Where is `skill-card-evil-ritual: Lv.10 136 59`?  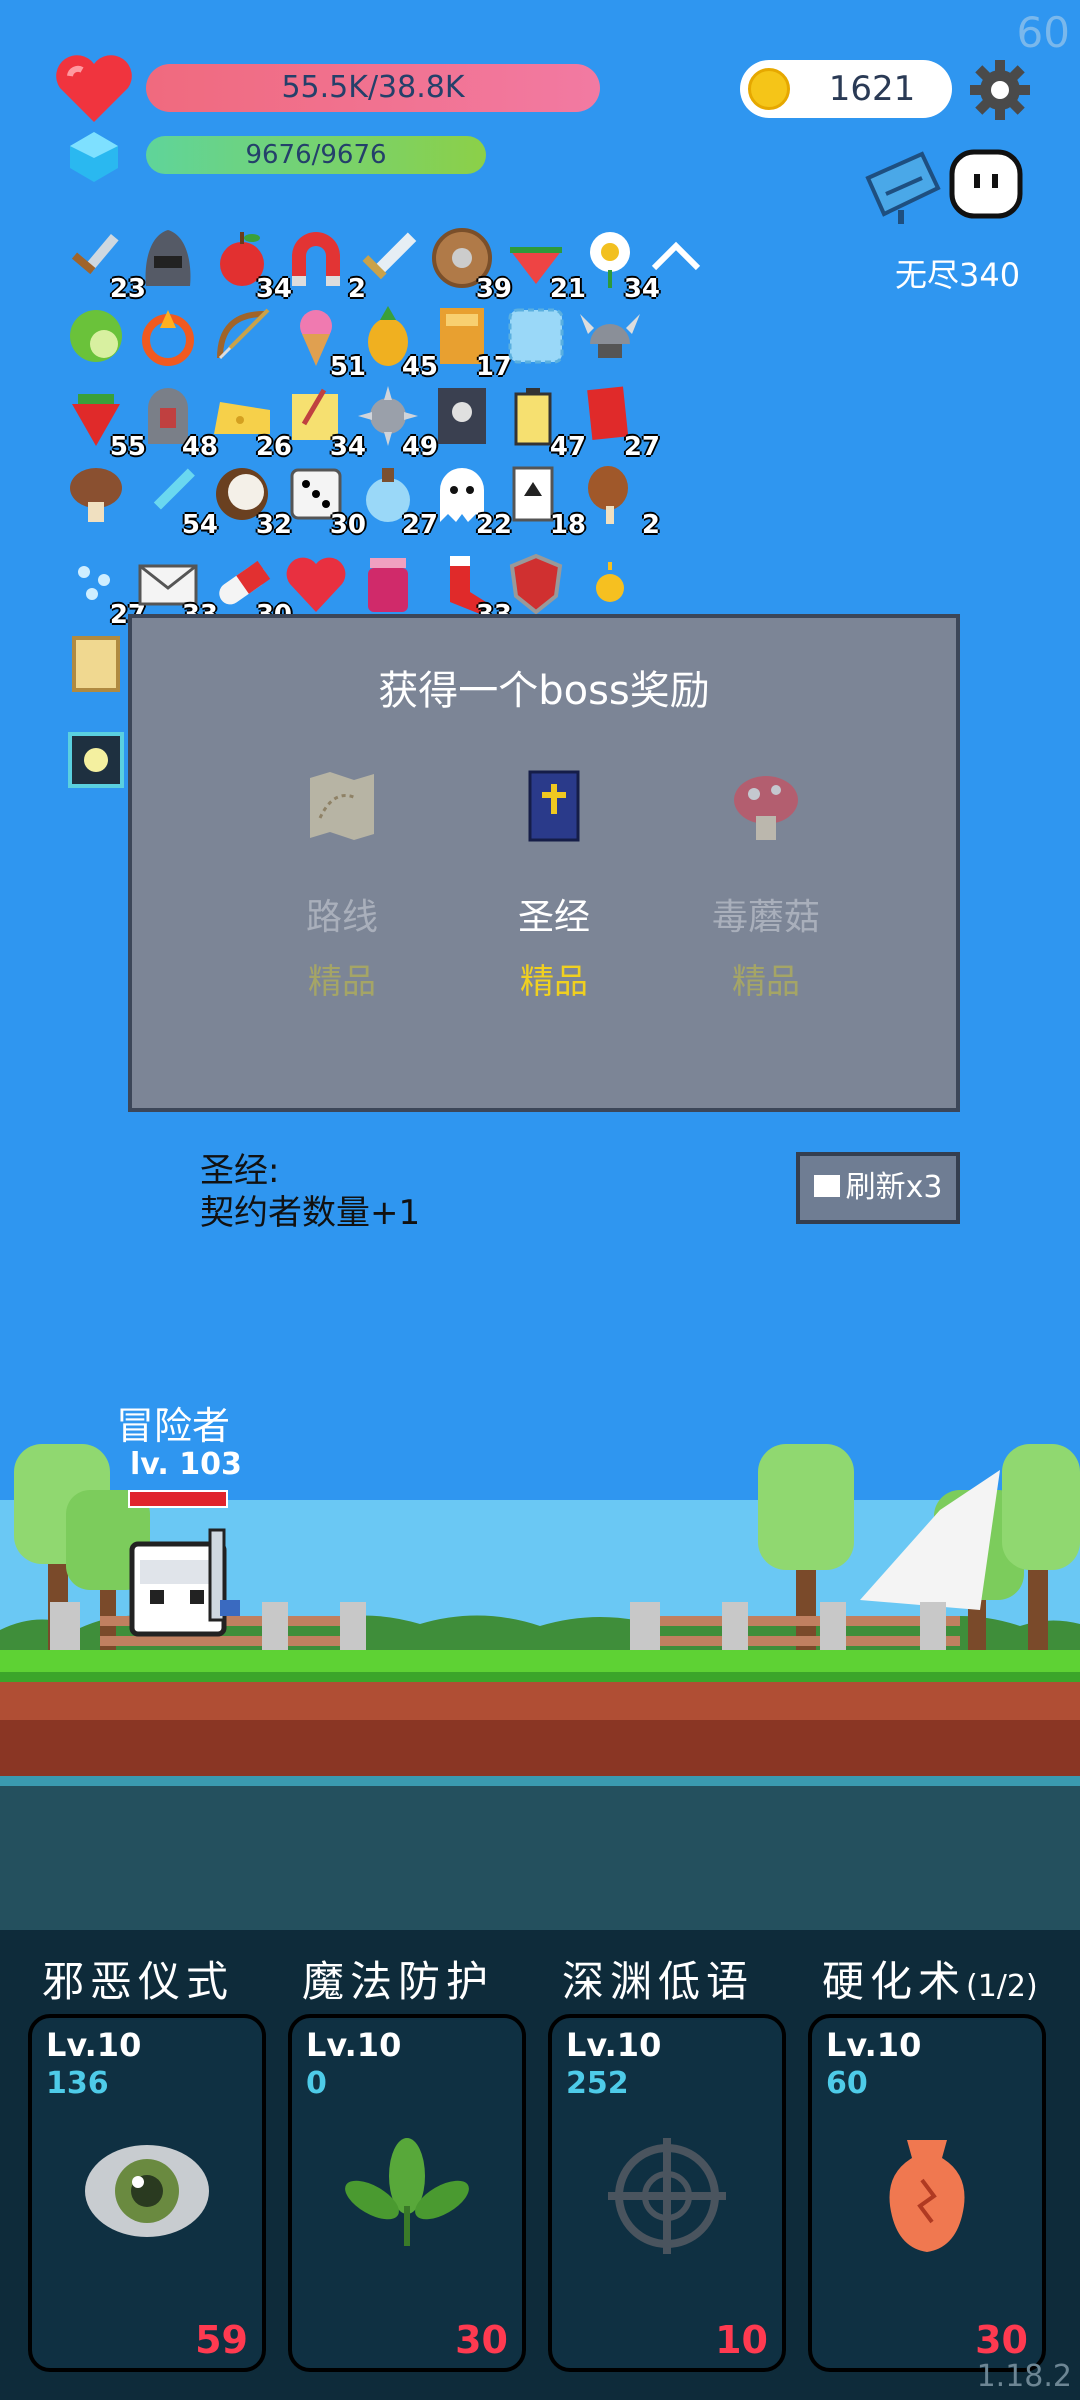 skill-card-evil-ritual: Lv.10 136 59 is located at coordinates (147, 2193).